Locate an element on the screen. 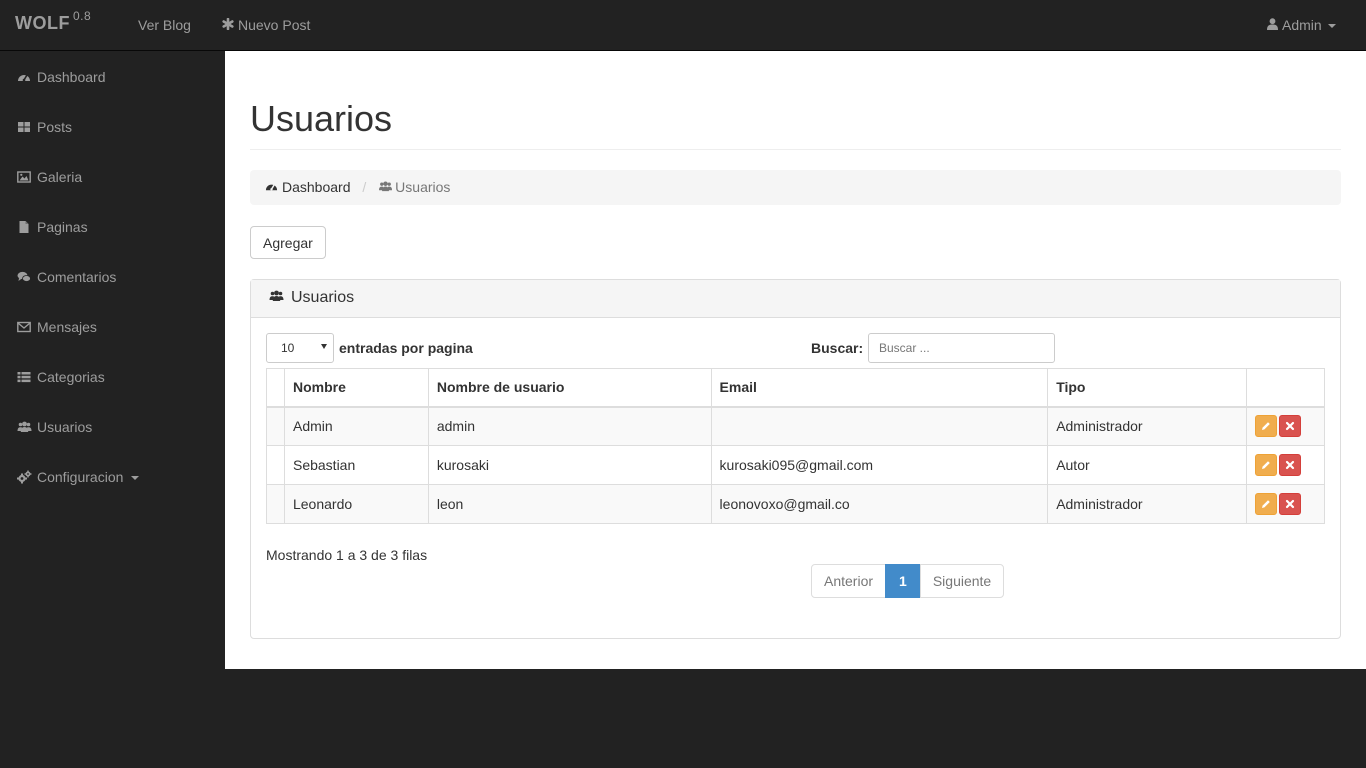 The width and height of the screenshot is (1366, 768). add-user-button: Agregar is located at coordinates (288, 242).